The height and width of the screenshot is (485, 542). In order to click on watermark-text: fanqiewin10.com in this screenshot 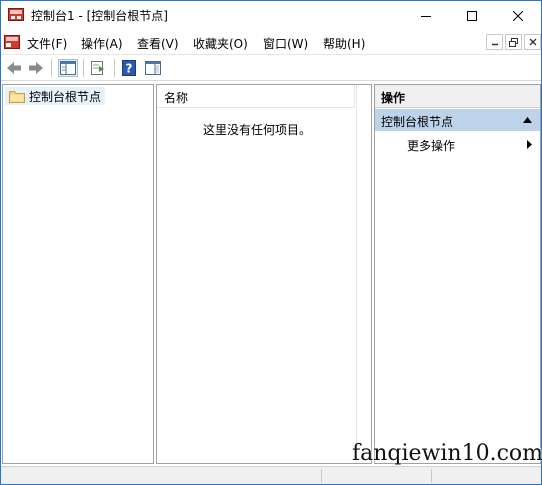, I will do `click(447, 453)`.